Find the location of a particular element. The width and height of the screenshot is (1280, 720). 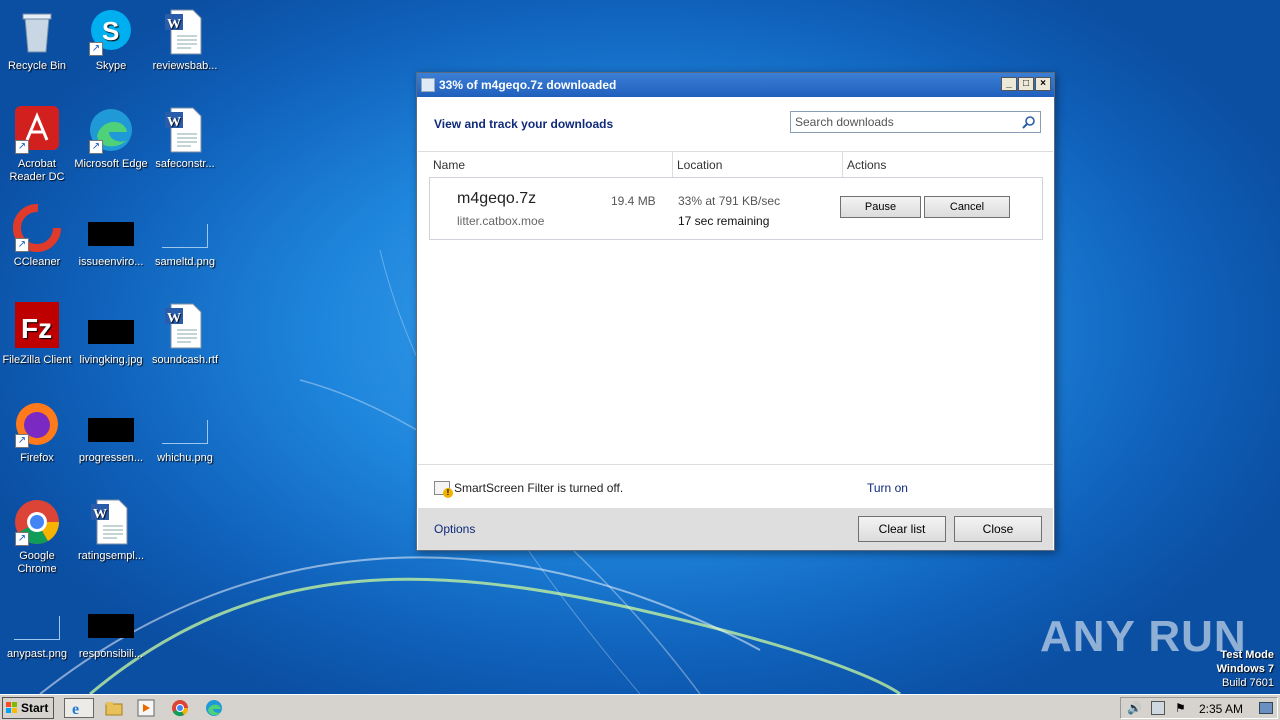

desktop-icon-label: CCleaner is located at coordinates (37, 262).